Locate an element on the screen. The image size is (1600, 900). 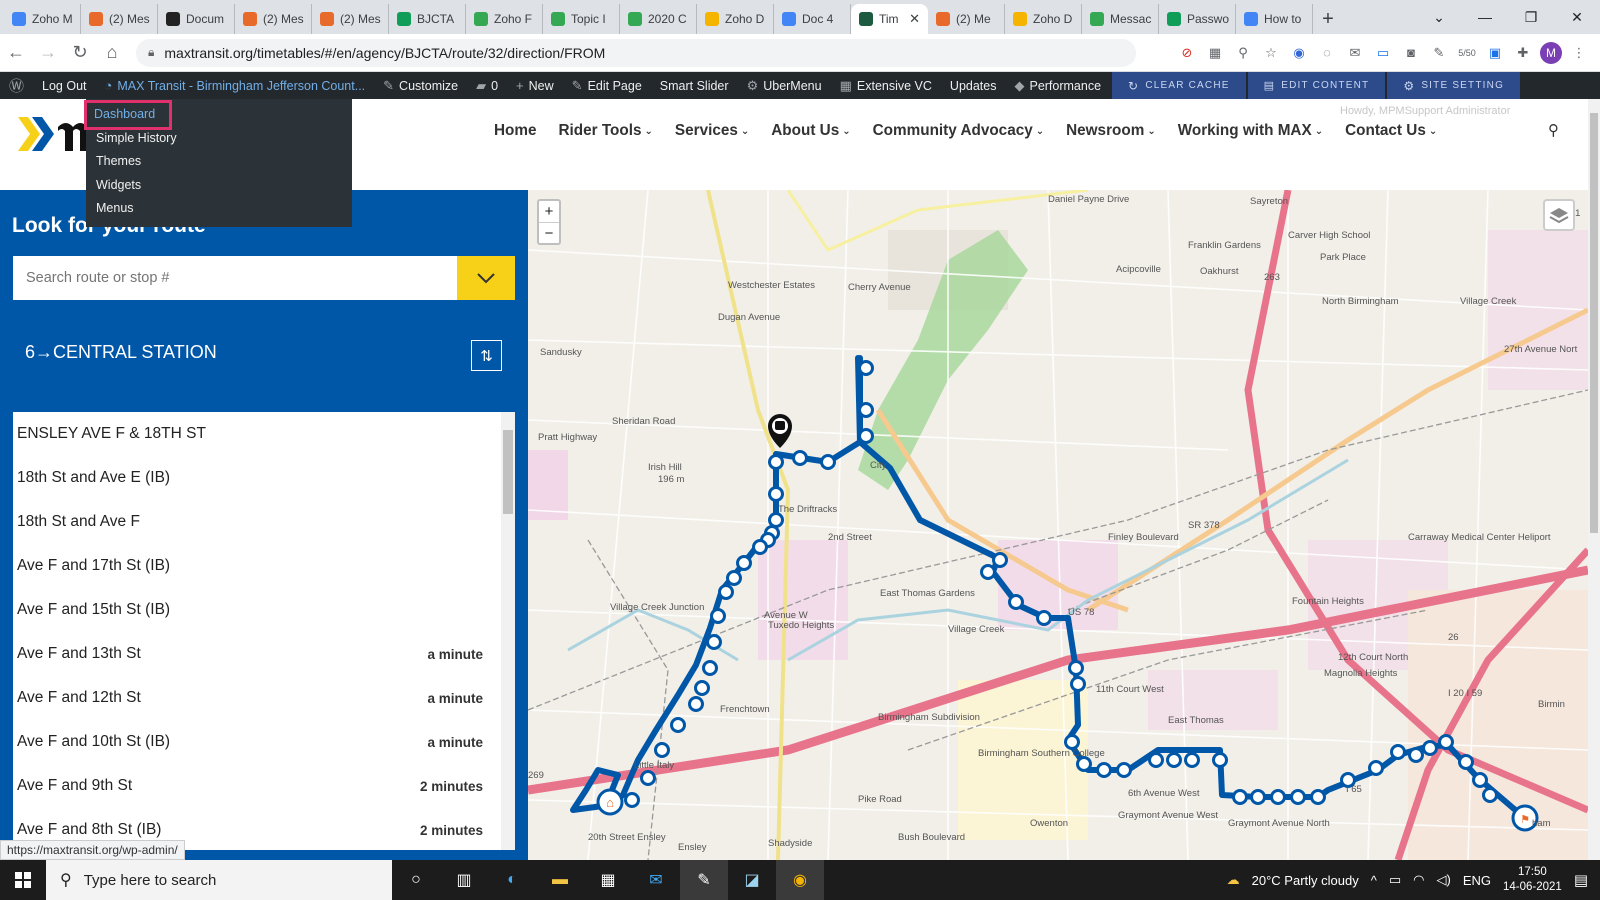
dropdown-item: Widgets is located at coordinates (219, 186).